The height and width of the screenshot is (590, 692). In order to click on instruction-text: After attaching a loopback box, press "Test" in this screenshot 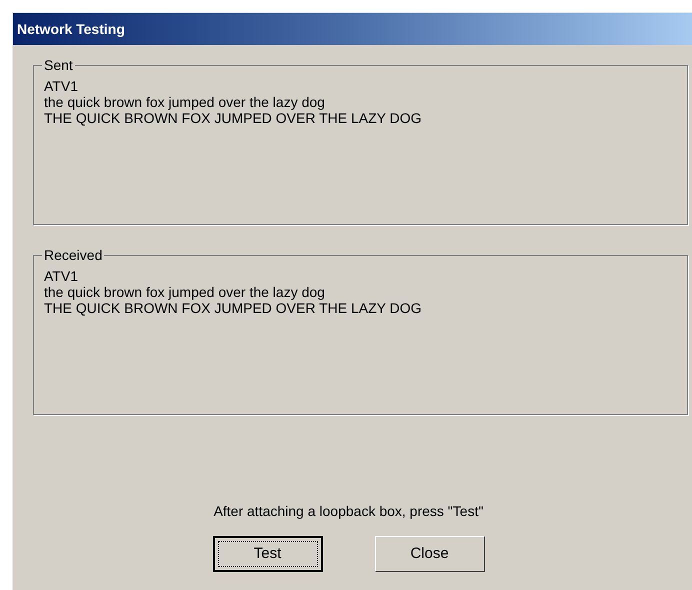, I will do `click(349, 511)`.